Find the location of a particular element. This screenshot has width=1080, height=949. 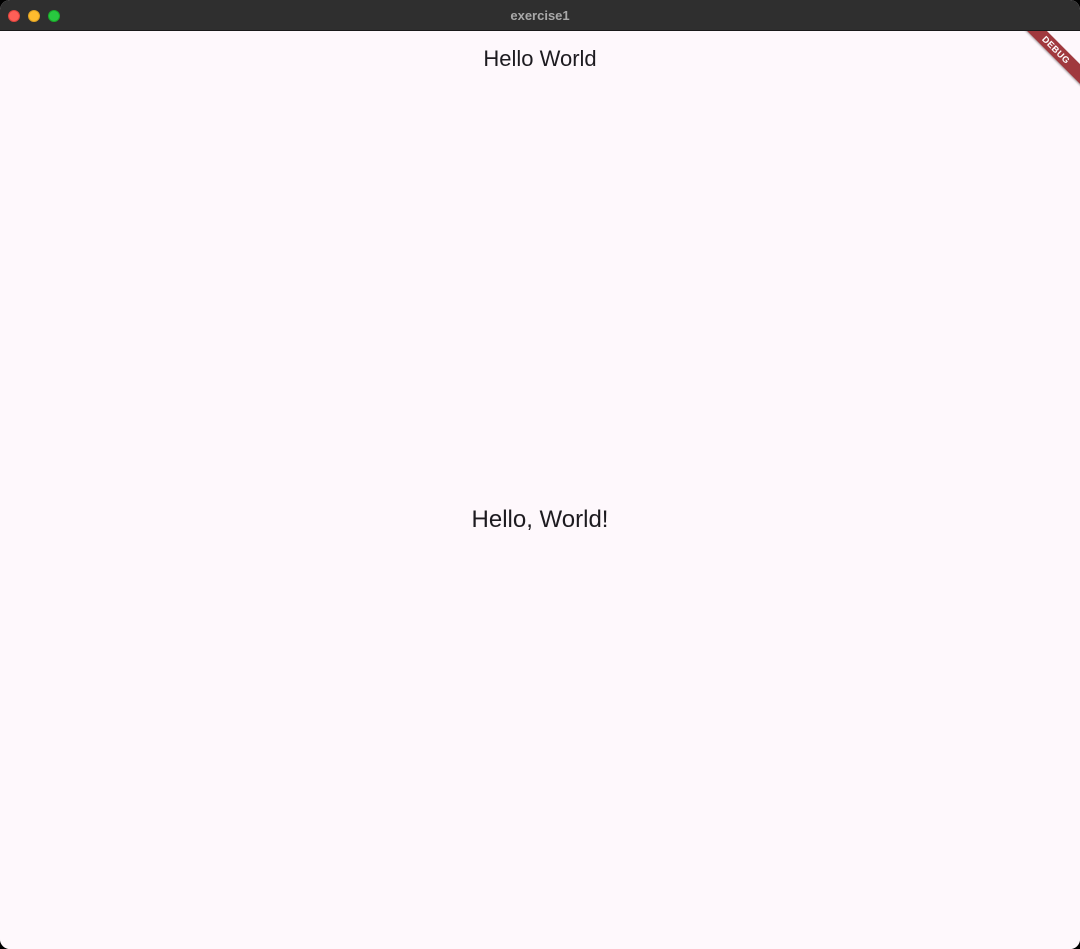

window-titlebar: exercise1 is located at coordinates (540, 15).